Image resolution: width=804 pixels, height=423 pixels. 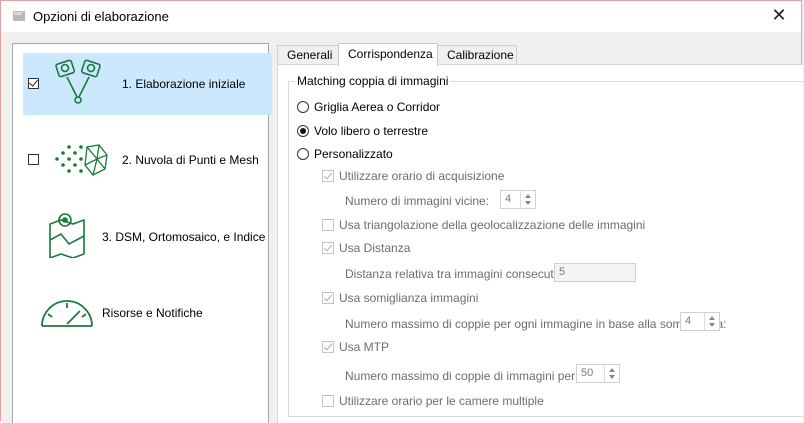 I want to click on similarity-value: 4, so click(x=688, y=321).